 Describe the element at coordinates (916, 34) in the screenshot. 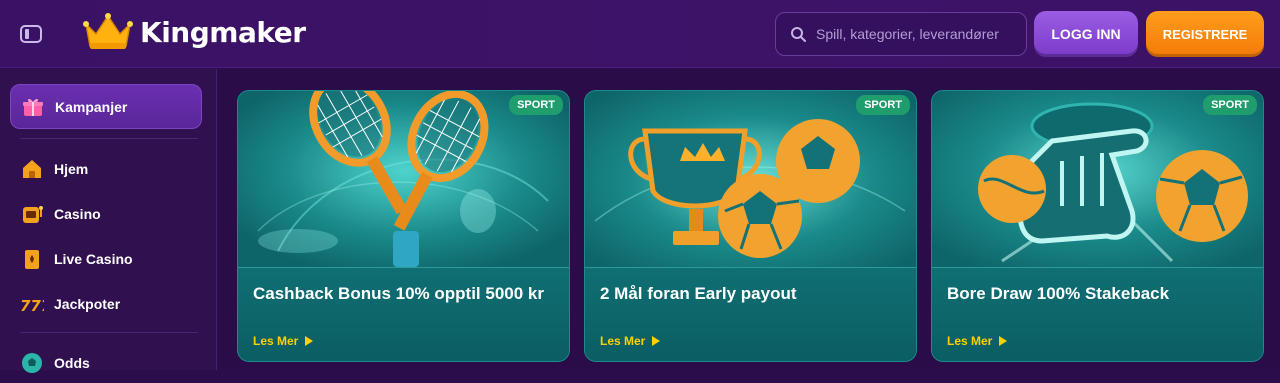

I see `search-input` at that location.